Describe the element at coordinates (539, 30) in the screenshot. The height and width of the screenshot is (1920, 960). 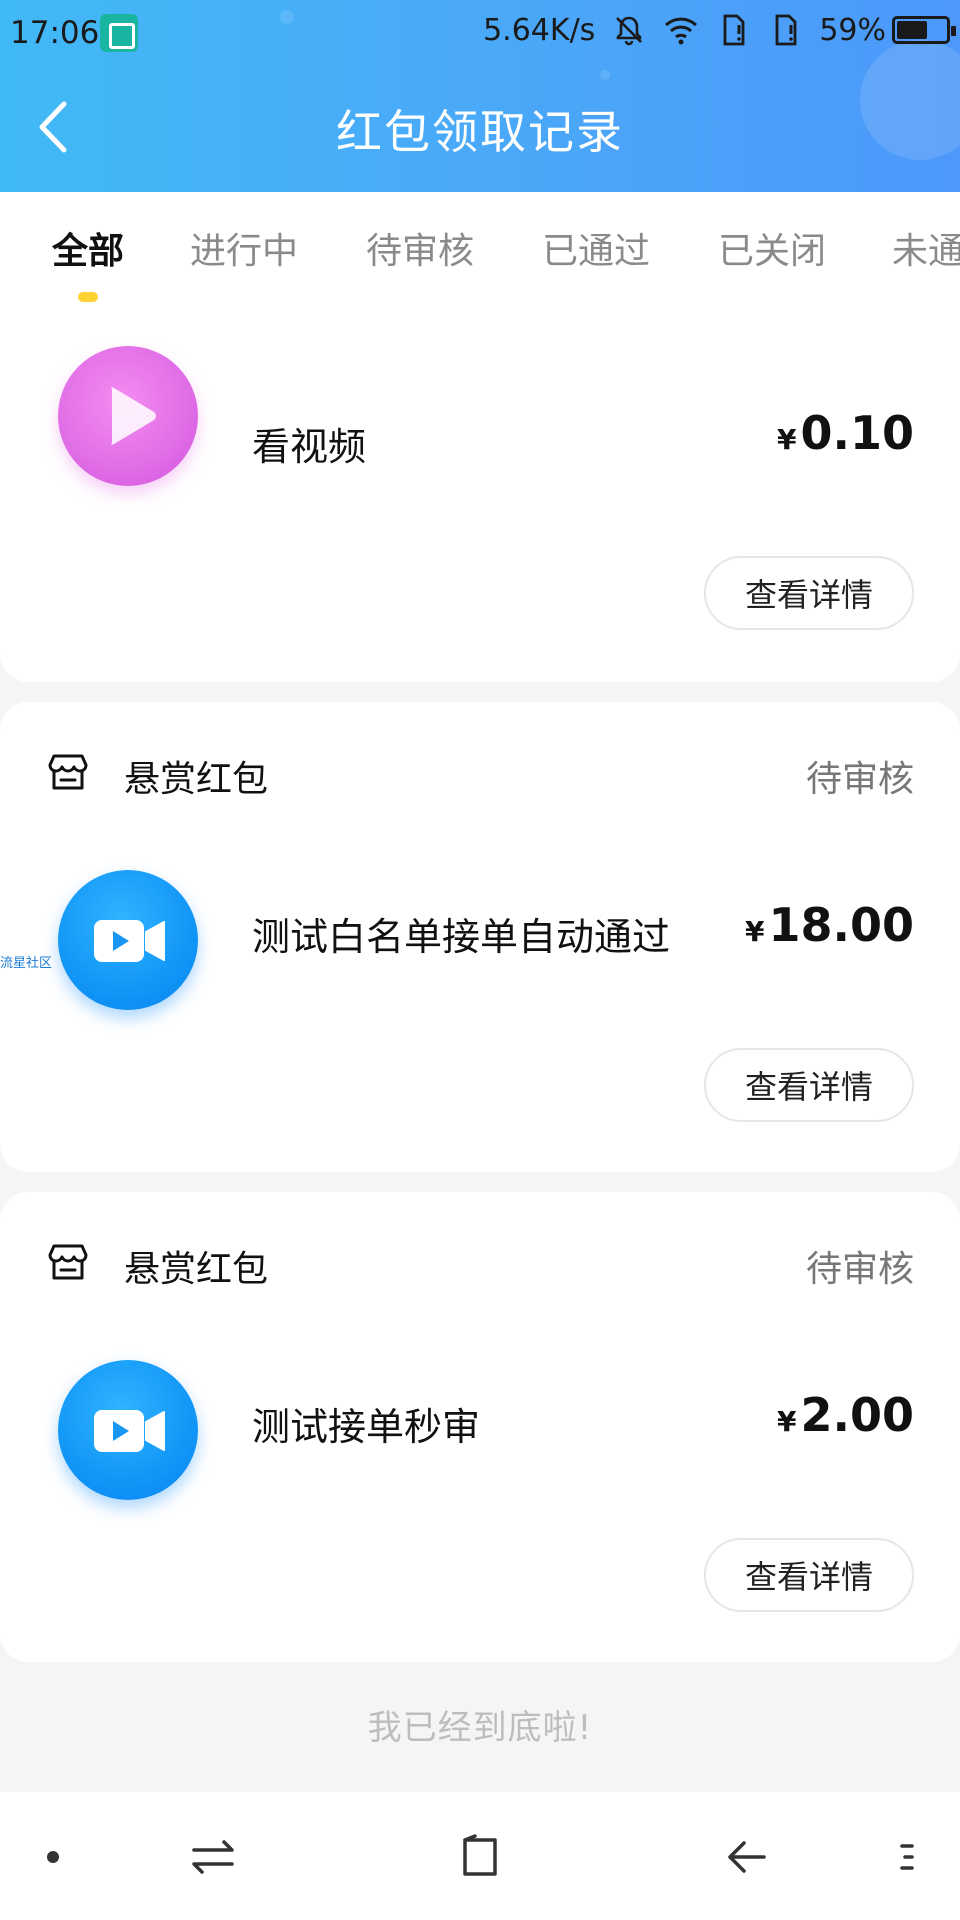
I see `network-speed: 5.64K/s` at that location.